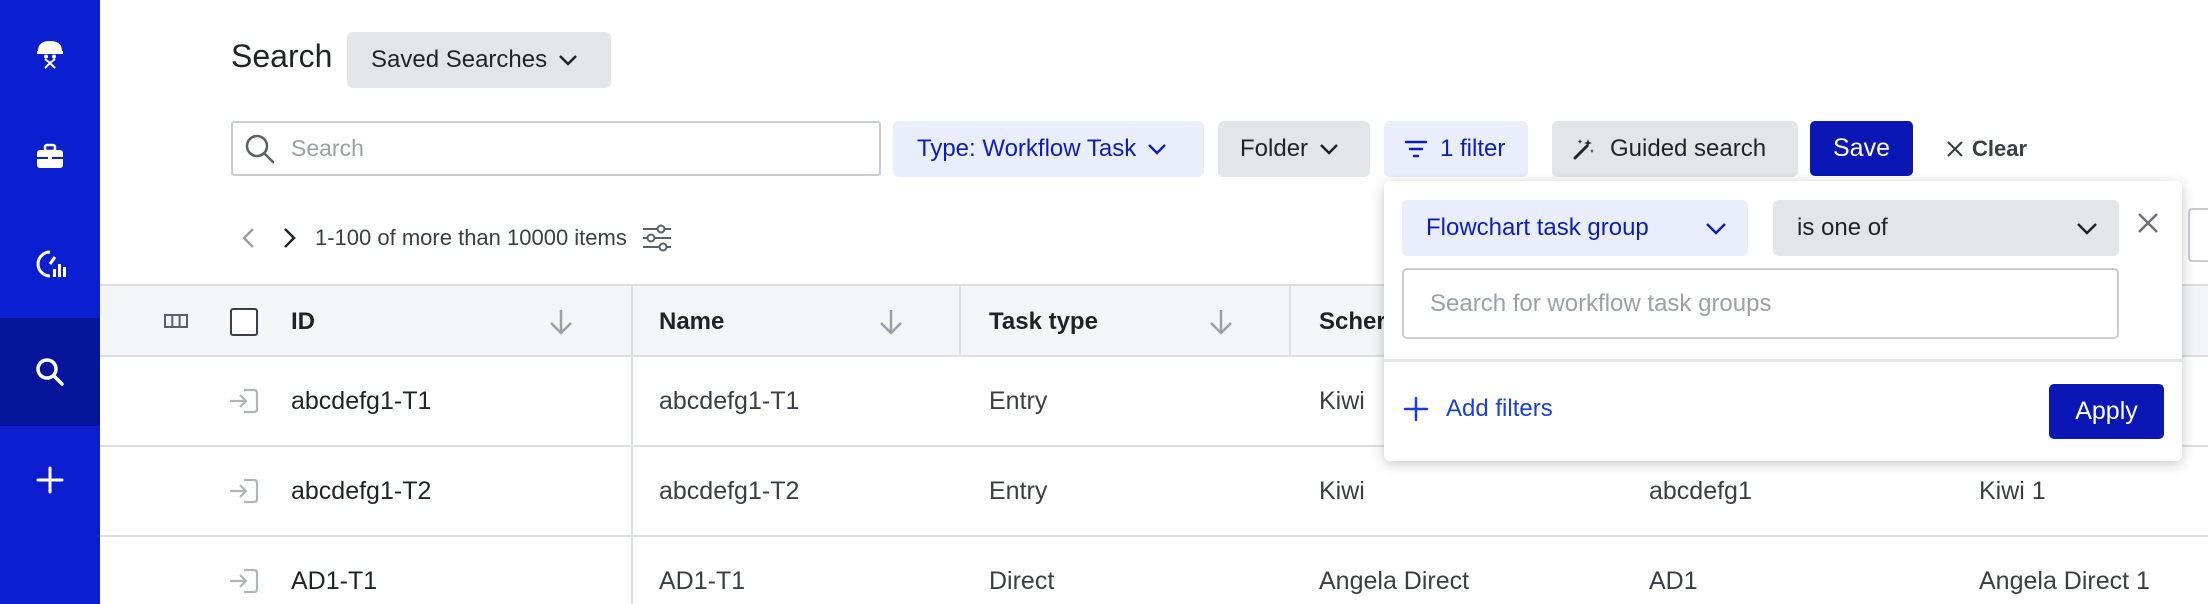 The height and width of the screenshot is (604, 2208). What do you see at coordinates (1043, 321) in the screenshot?
I see `column-header-task-type: Task type` at bounding box center [1043, 321].